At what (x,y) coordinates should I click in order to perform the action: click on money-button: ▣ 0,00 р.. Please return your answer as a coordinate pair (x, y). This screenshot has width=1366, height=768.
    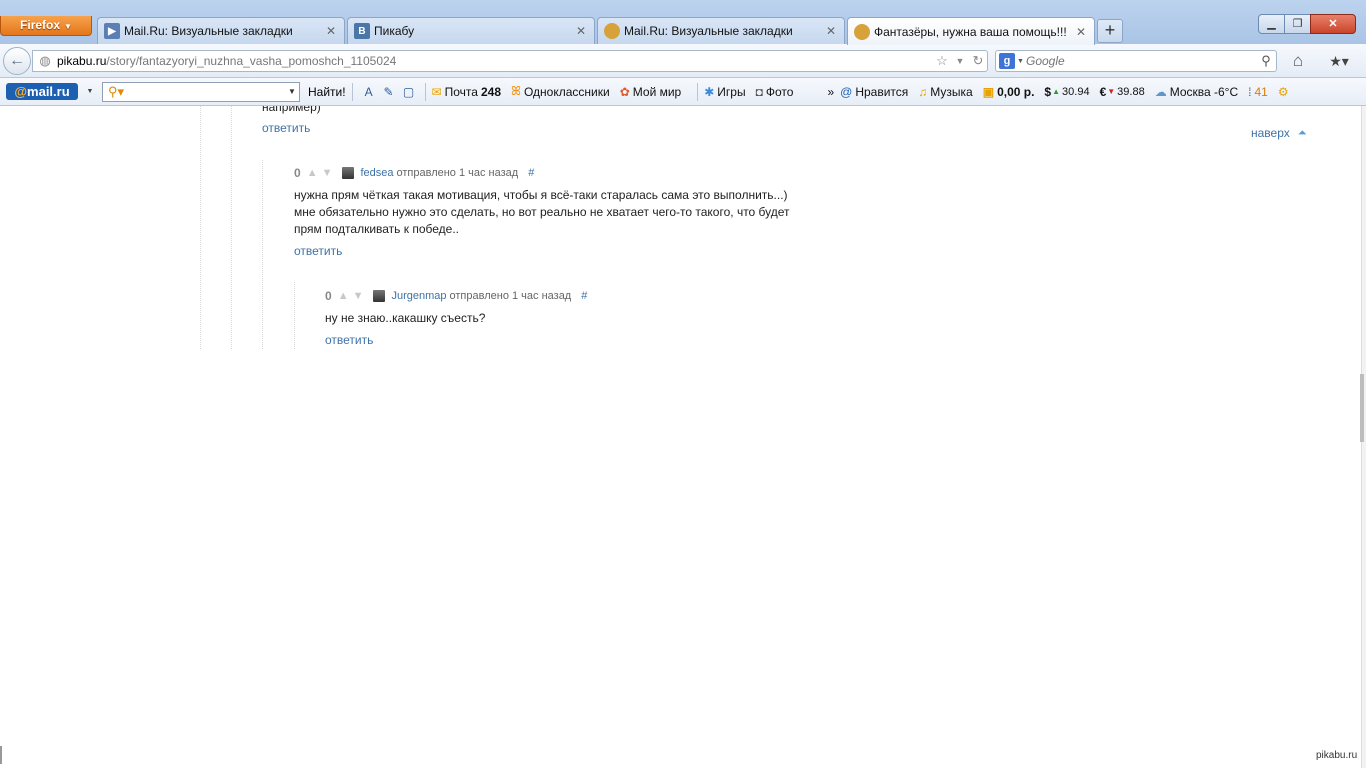
    Looking at the image, I should click on (1009, 92).